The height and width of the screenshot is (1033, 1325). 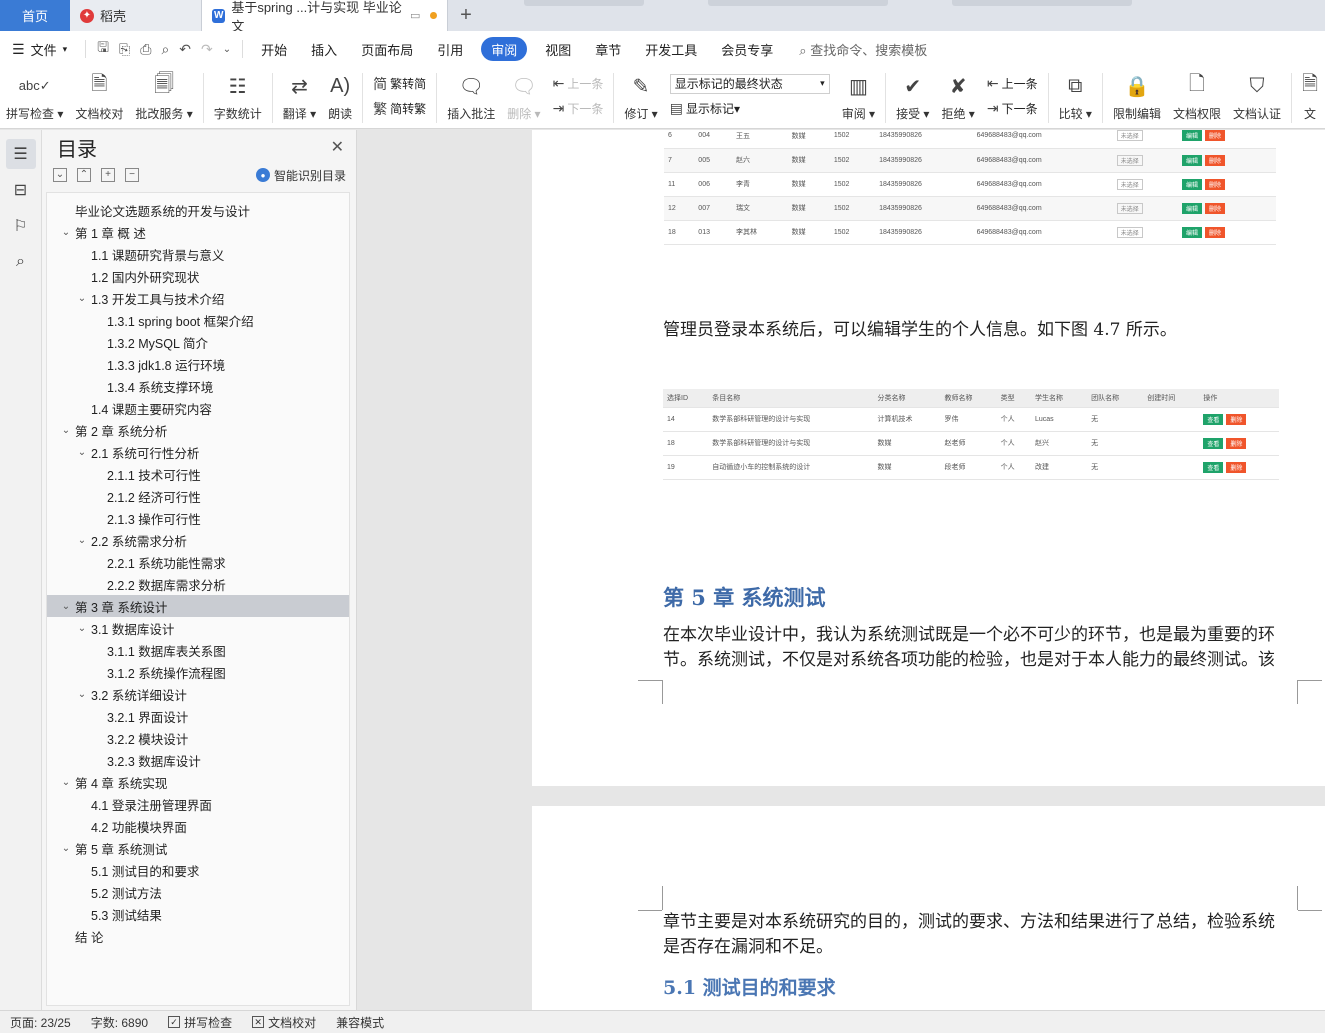 I want to click on toc-item: 1.2 国内外研究现状, so click(x=198, y=276).